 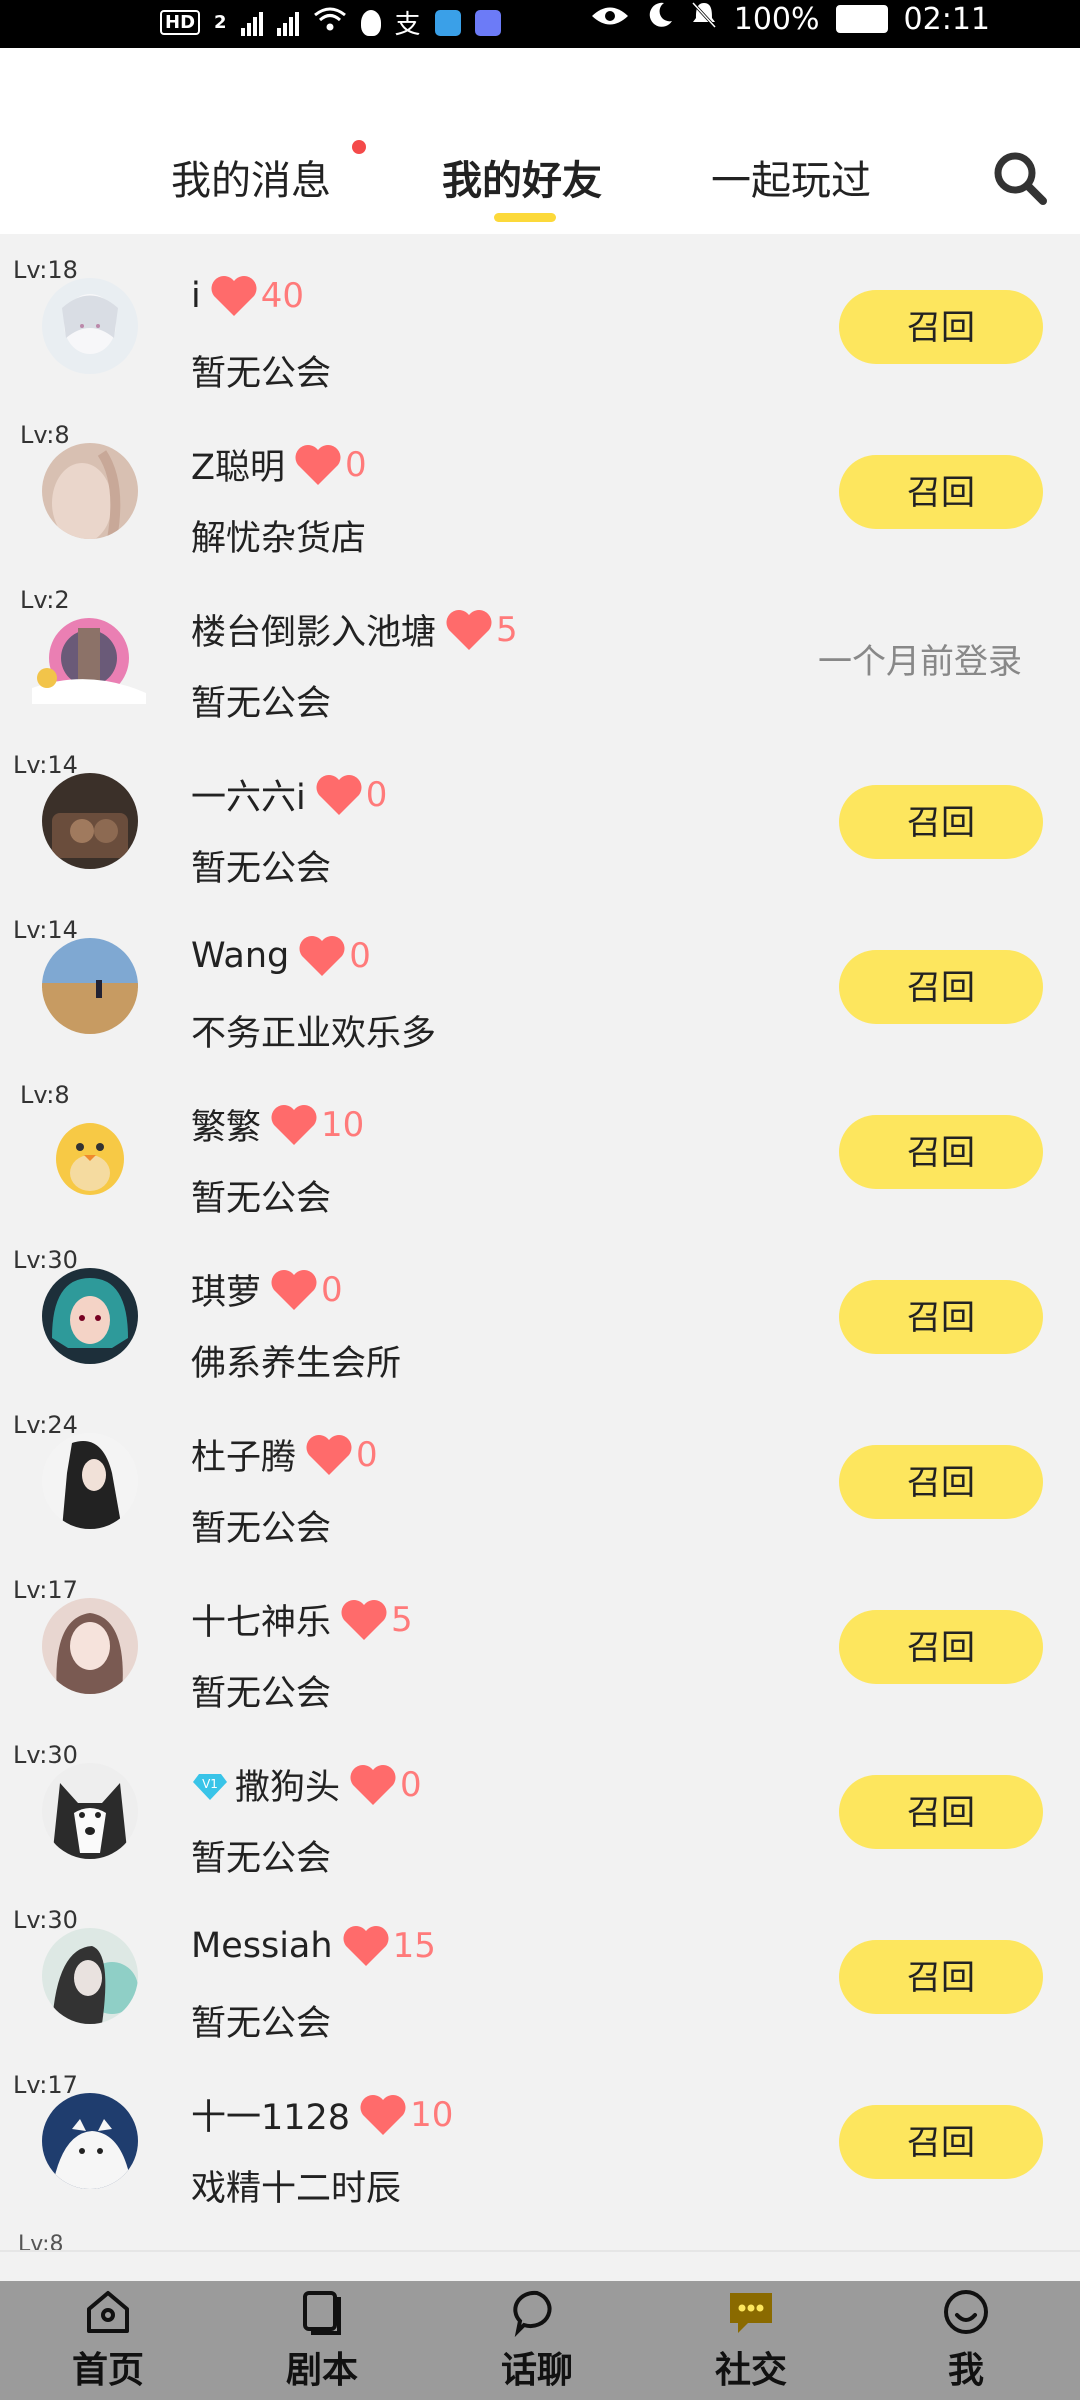 I want to click on friend-name: 杜子腾, so click(x=244, y=1458).